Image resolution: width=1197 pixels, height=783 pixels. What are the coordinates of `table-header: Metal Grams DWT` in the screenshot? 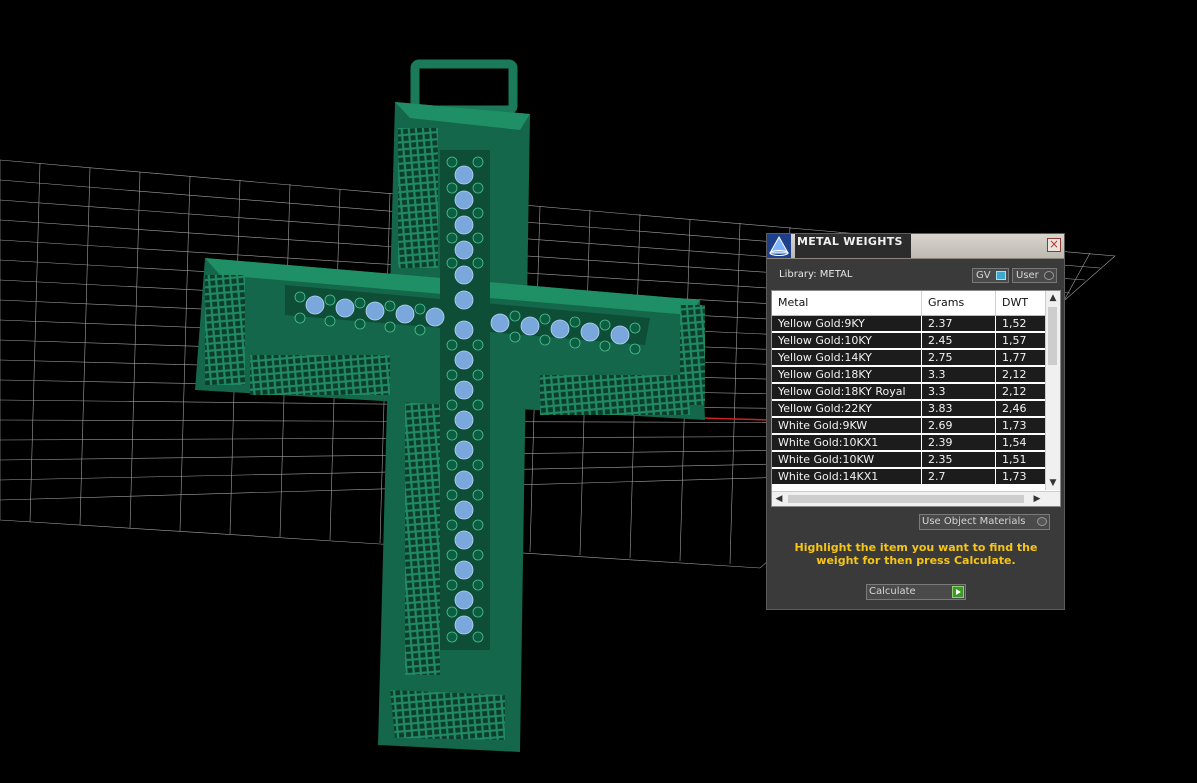 It's located at (909, 303).